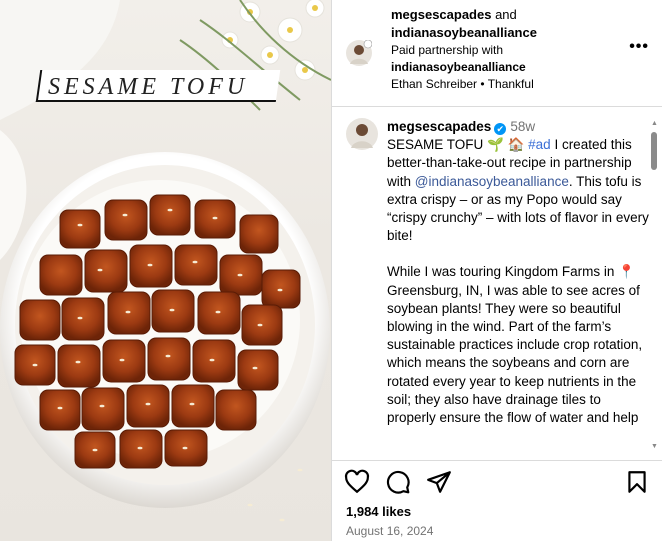  I want to click on more-options-button: •••, so click(639, 47).